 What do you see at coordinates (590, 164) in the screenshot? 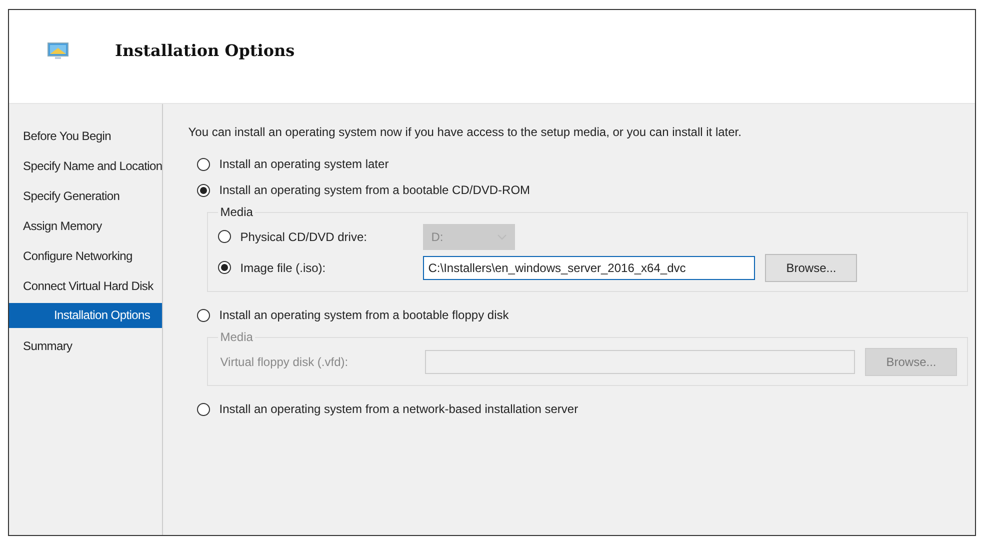
I see `radio-option: Install an operating system later` at bounding box center [590, 164].